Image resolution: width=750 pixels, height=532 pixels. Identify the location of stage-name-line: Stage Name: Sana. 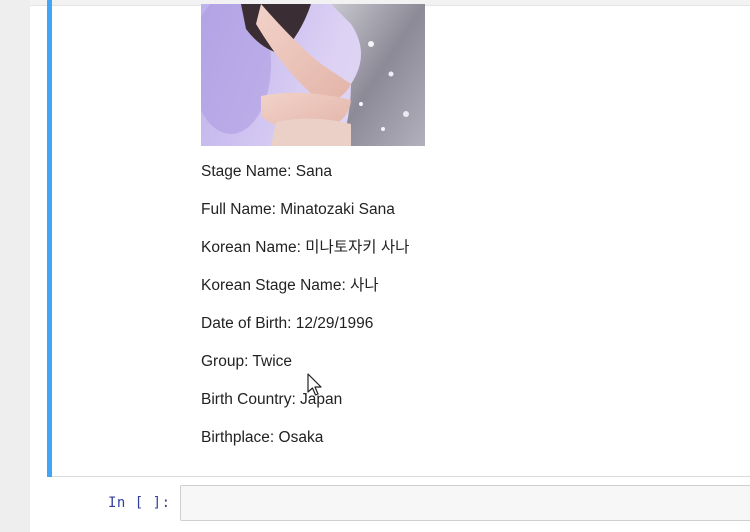
(266, 171).